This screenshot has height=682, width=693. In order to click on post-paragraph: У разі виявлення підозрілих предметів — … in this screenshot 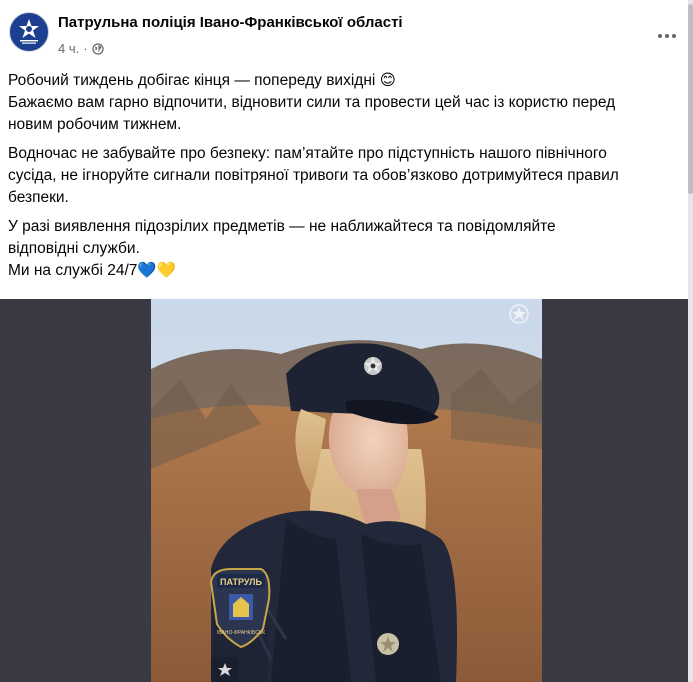, I will do `click(346, 249)`.